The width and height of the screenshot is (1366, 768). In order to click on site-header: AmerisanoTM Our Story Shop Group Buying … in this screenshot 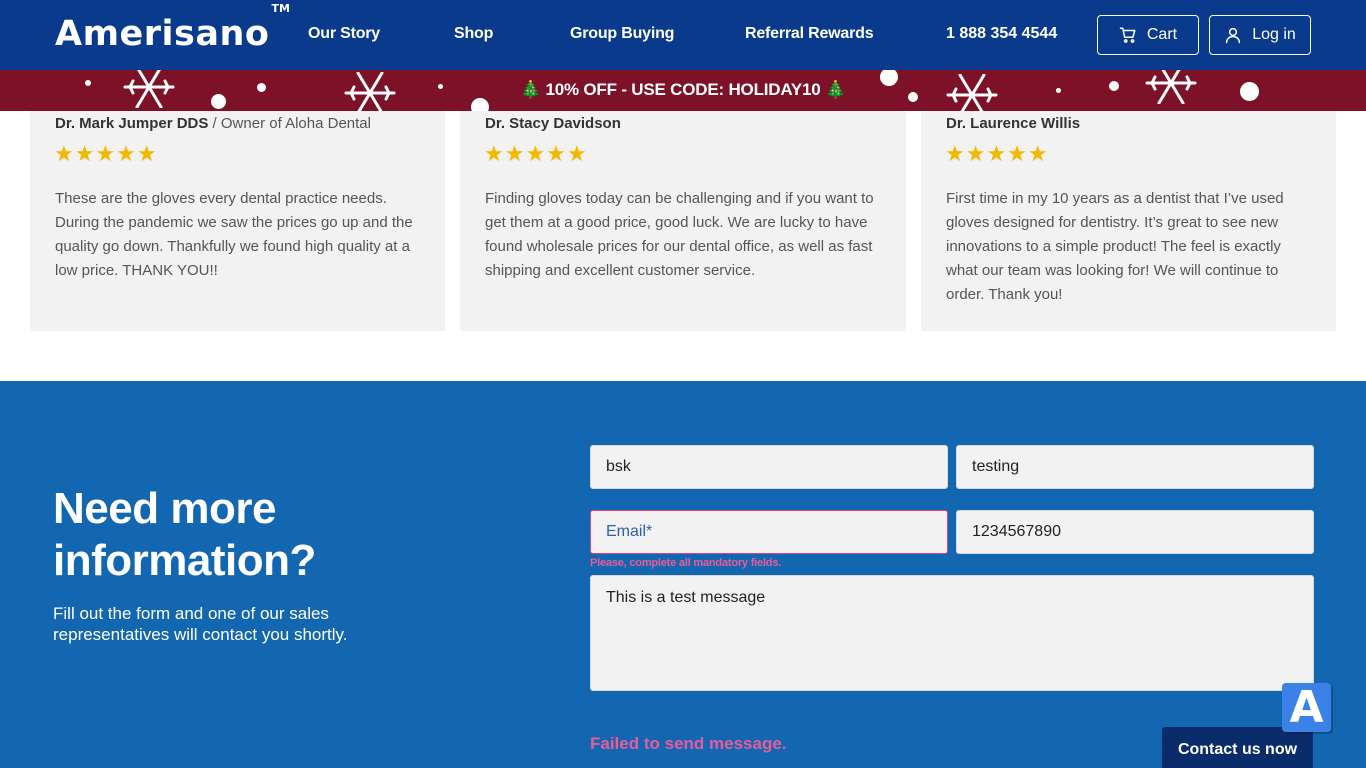, I will do `click(683, 35)`.